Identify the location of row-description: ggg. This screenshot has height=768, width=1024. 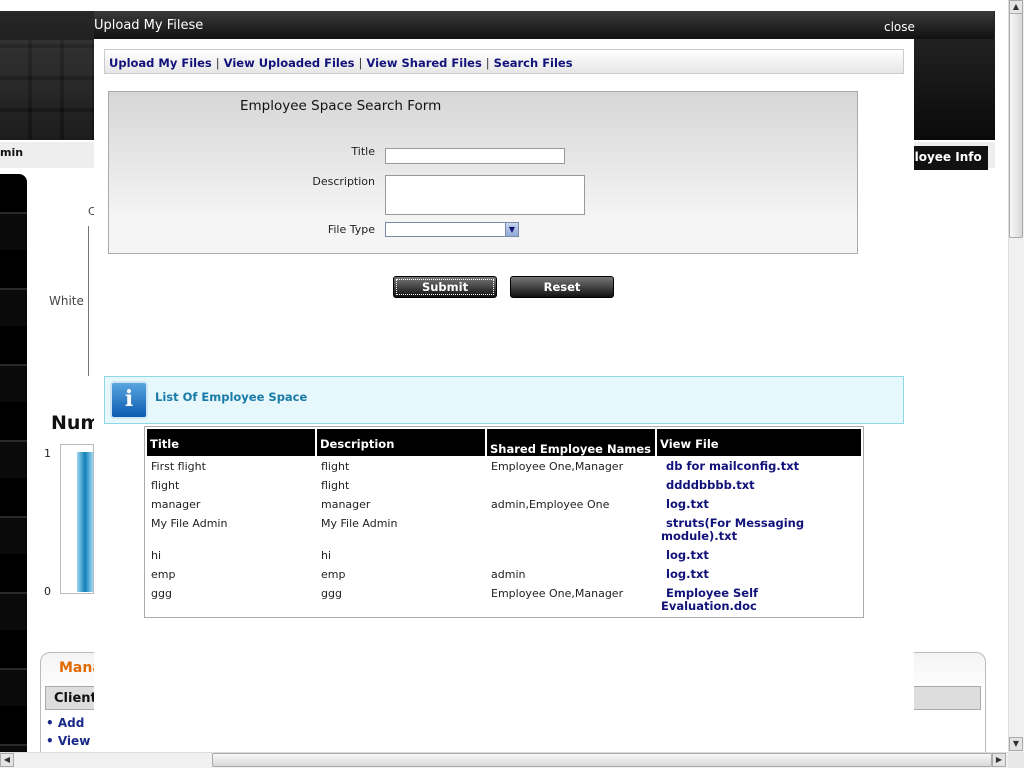
(331, 593).